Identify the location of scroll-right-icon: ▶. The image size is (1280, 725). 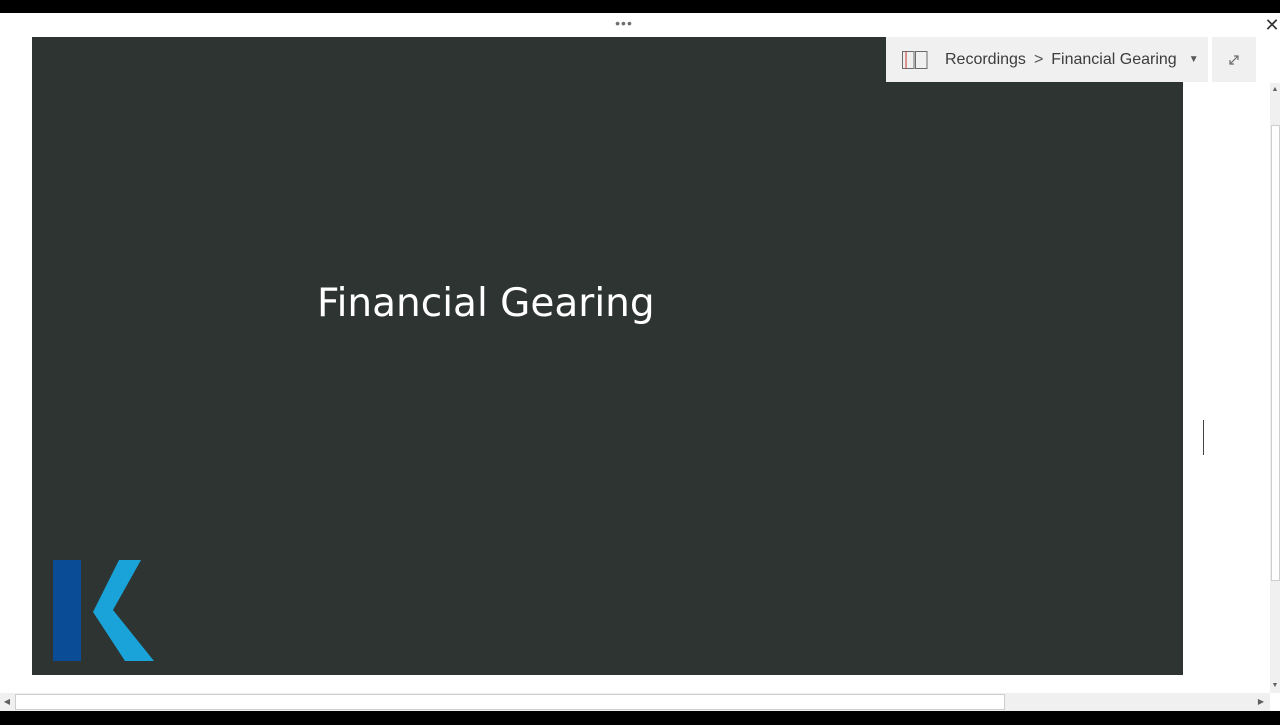
(1261, 702).